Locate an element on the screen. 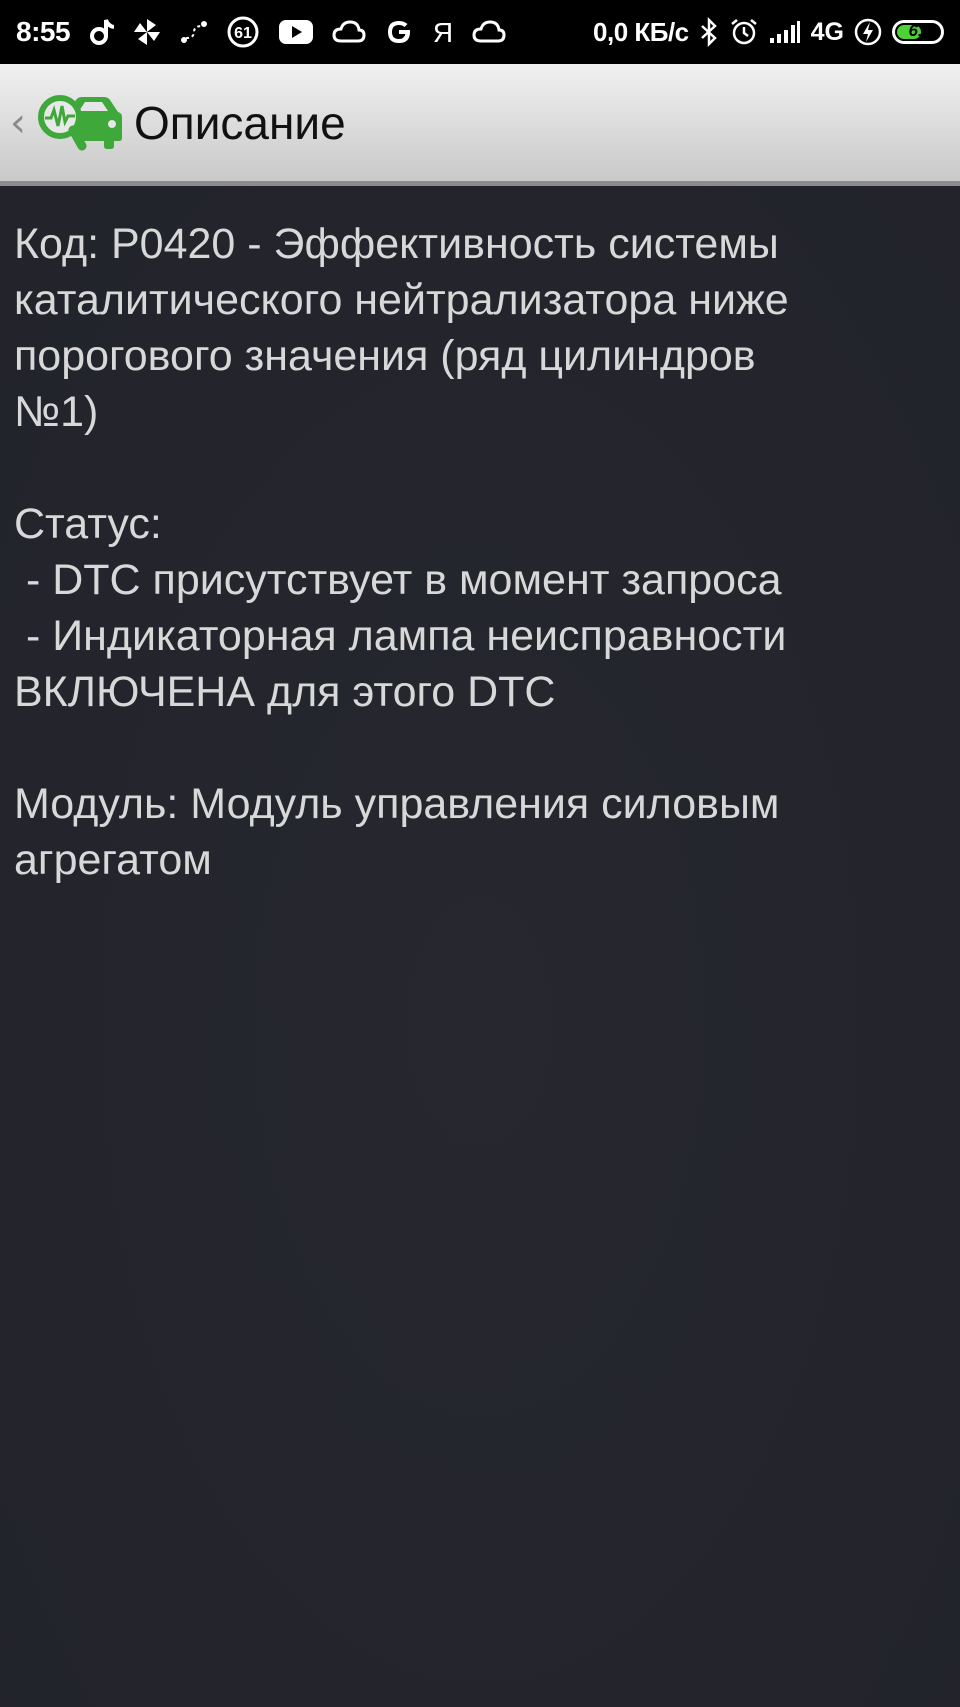 The width and height of the screenshot is (960, 1707). signal-icon is located at coordinates (785, 32).